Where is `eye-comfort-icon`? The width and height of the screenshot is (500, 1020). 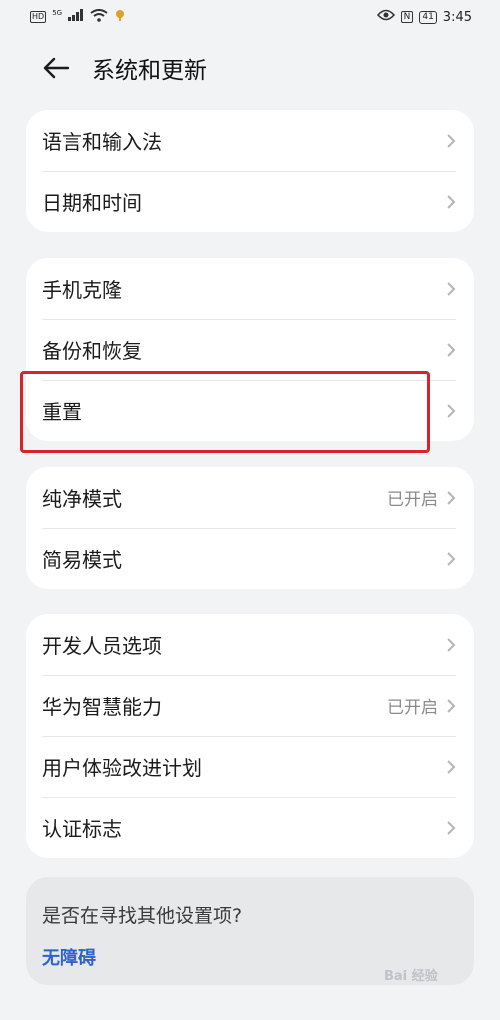
eye-comfort-icon is located at coordinates (385, 17).